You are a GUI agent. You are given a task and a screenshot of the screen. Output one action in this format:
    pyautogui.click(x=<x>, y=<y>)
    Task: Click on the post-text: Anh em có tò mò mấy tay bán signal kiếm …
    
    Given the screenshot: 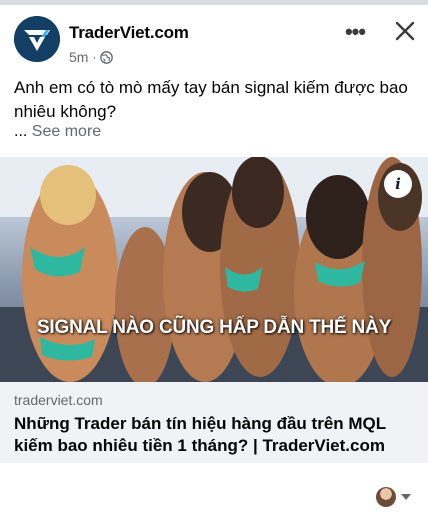 What is the action you would take?
    pyautogui.click(x=211, y=99)
    